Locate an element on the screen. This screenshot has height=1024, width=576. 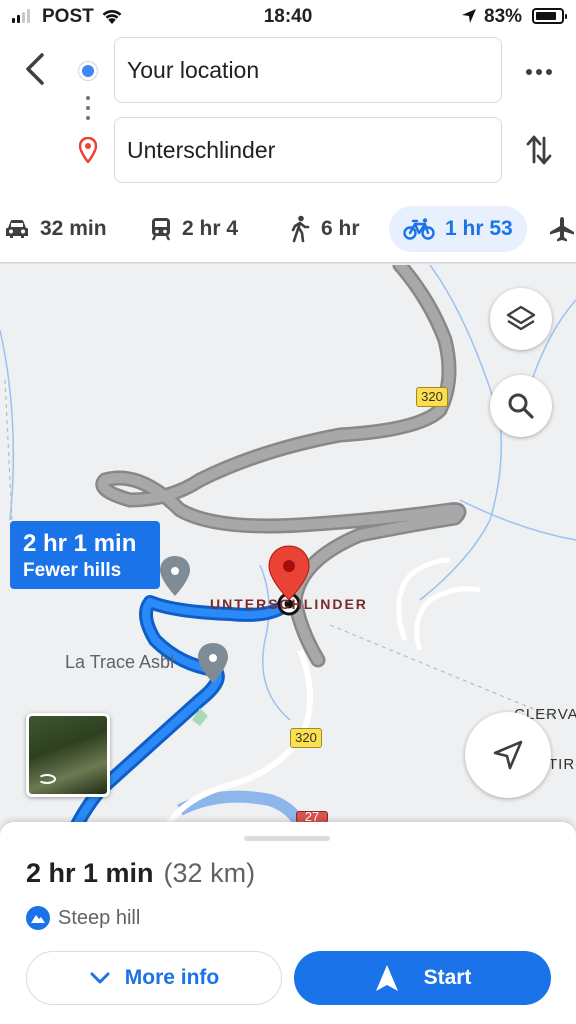
tab-cycling-label: 1 hr 53 is located at coordinates (479, 228).